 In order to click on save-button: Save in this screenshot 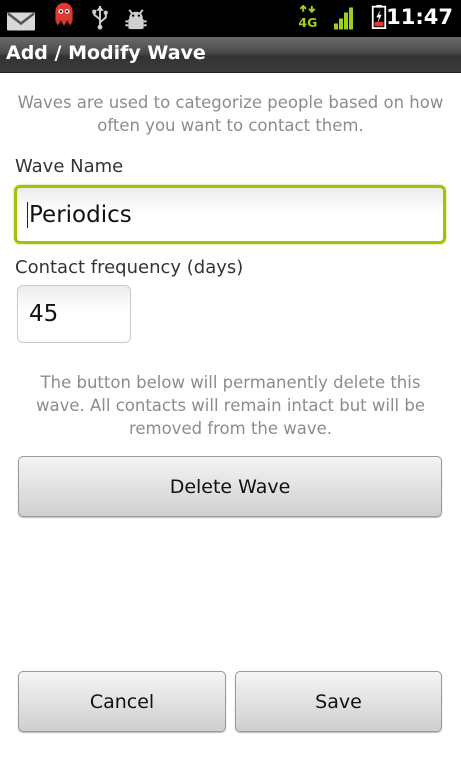, I will do `click(338, 701)`.